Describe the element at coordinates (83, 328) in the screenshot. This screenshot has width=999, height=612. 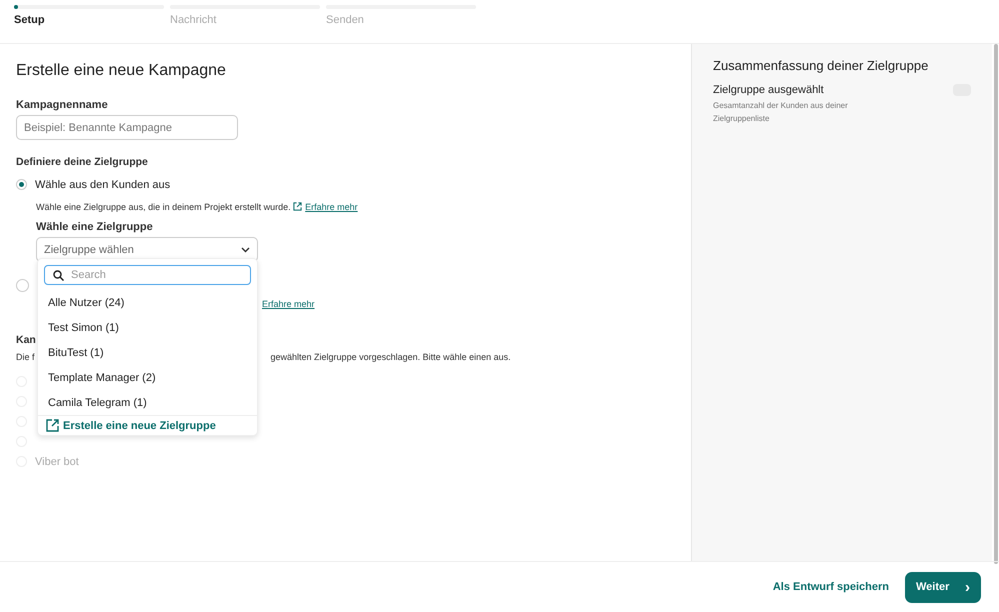
I see `dropdown-item: Test Simon (1)` at that location.